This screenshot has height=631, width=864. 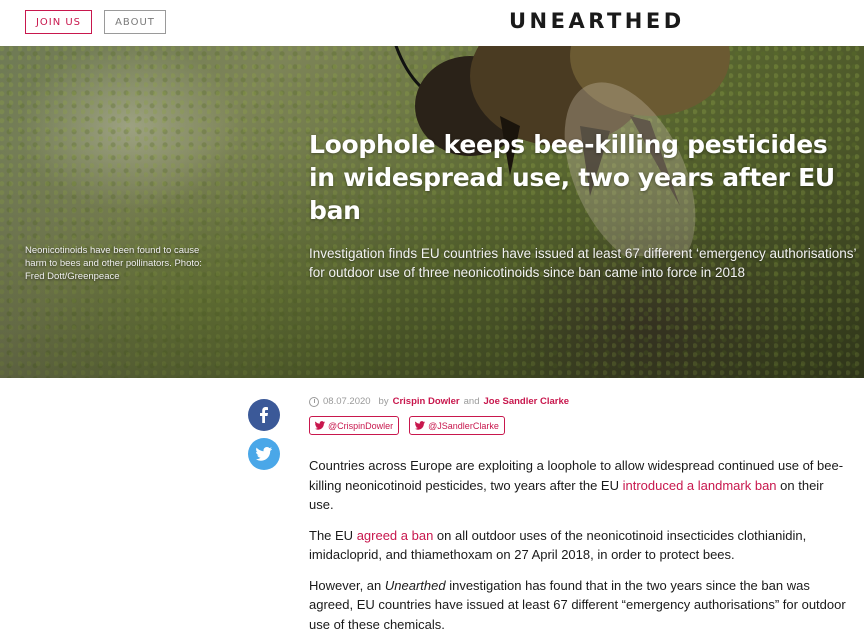 I want to click on facebook-icon, so click(x=264, y=415).